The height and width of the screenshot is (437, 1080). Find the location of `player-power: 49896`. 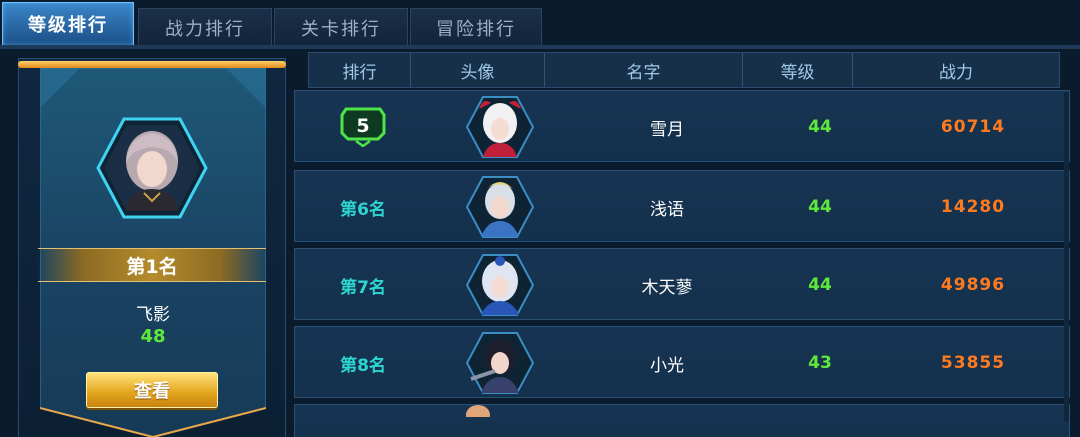

player-power: 49896 is located at coordinates (973, 285).